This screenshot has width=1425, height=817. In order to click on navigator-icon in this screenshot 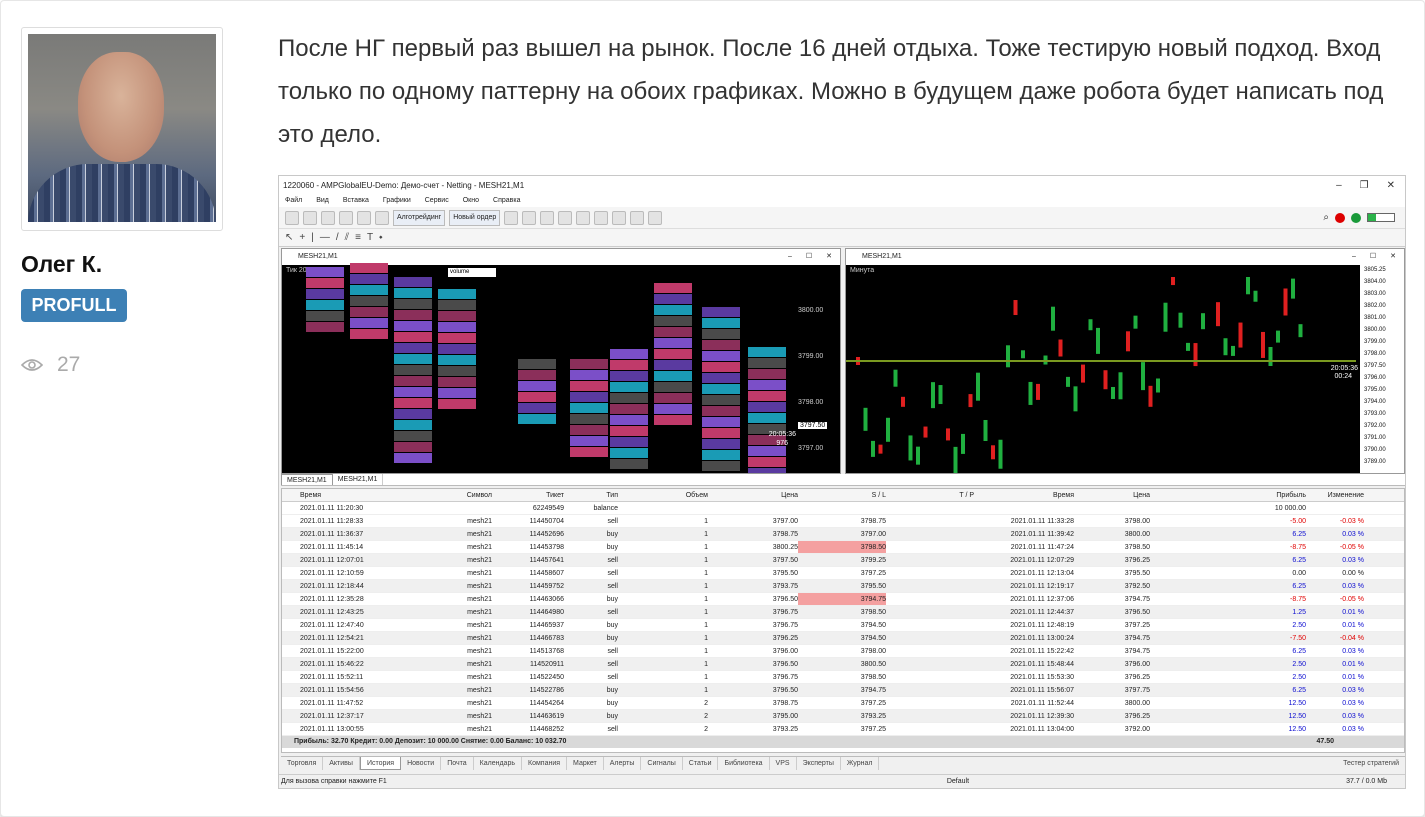, I will do `click(364, 217)`.